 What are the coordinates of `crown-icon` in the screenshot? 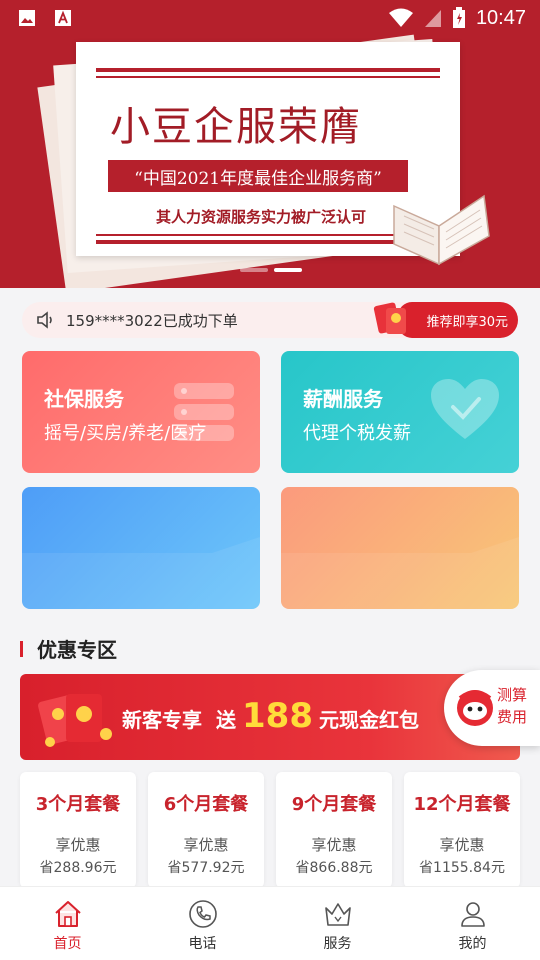 It's located at (337, 914).